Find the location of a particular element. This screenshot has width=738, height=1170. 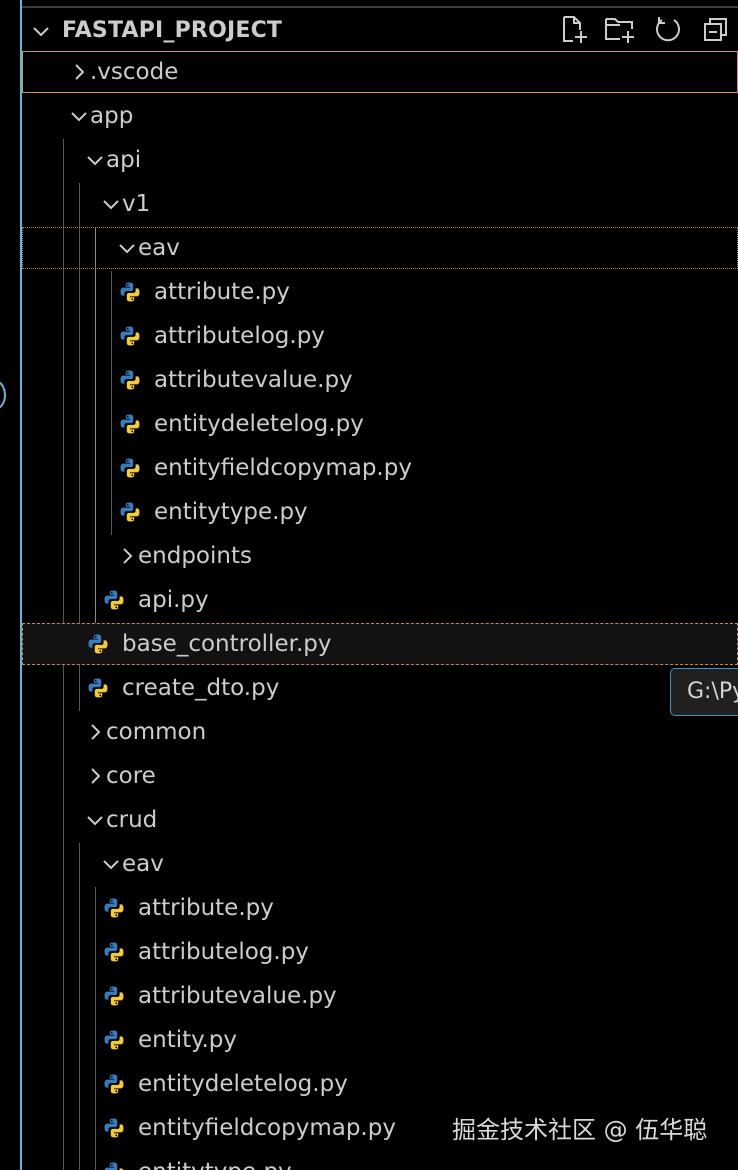

path-tooltip: G:\Py is located at coordinates (704, 692).